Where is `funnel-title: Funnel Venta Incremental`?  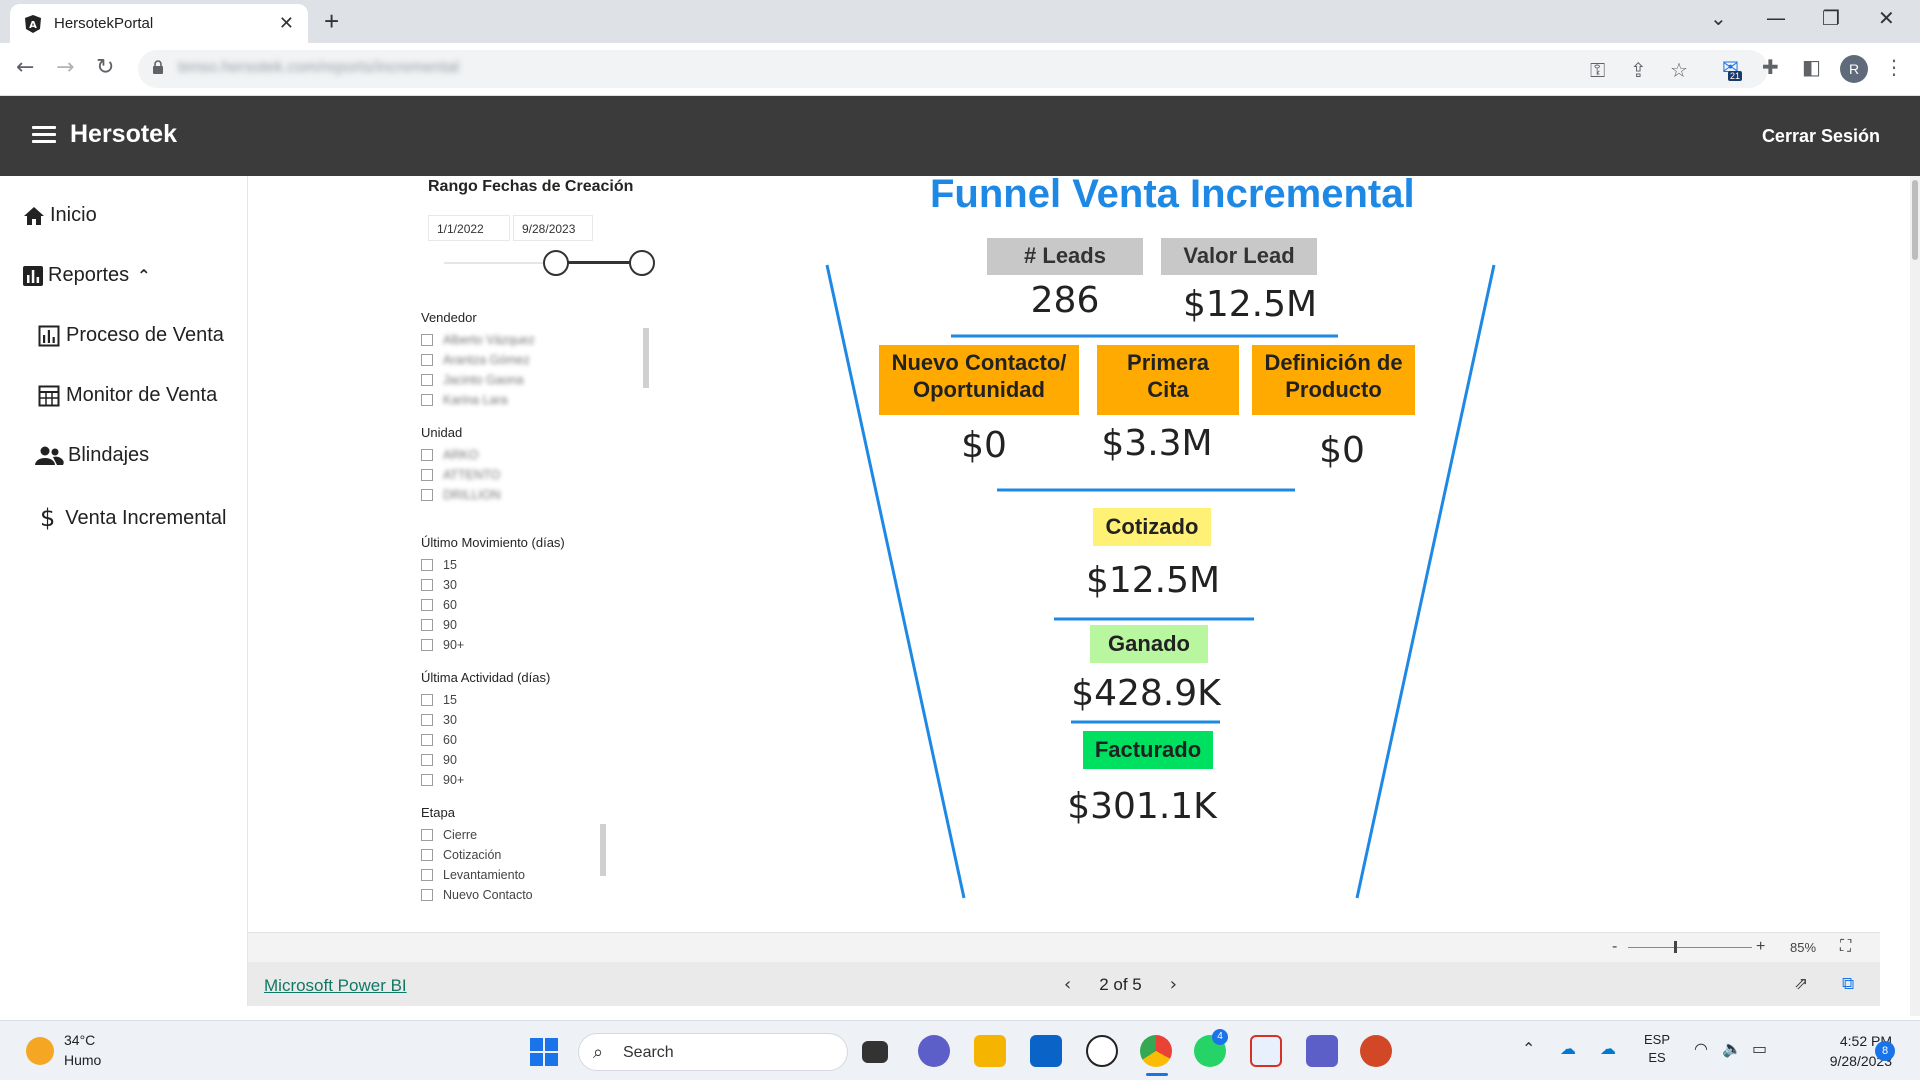
funnel-title: Funnel Venta Incremental is located at coordinates (1172, 194).